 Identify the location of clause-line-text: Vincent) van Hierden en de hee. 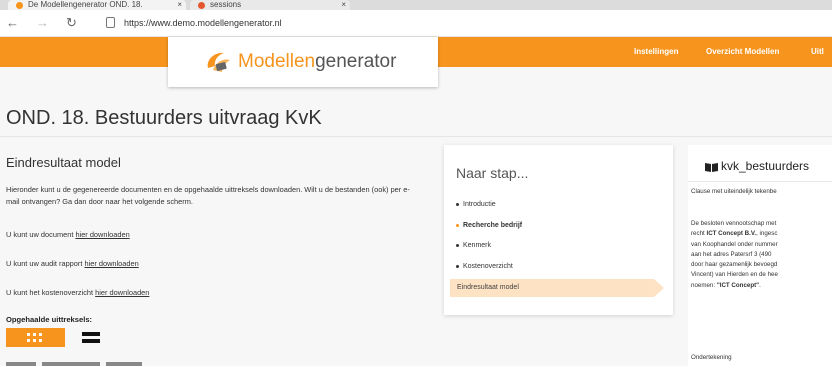
(734, 275).